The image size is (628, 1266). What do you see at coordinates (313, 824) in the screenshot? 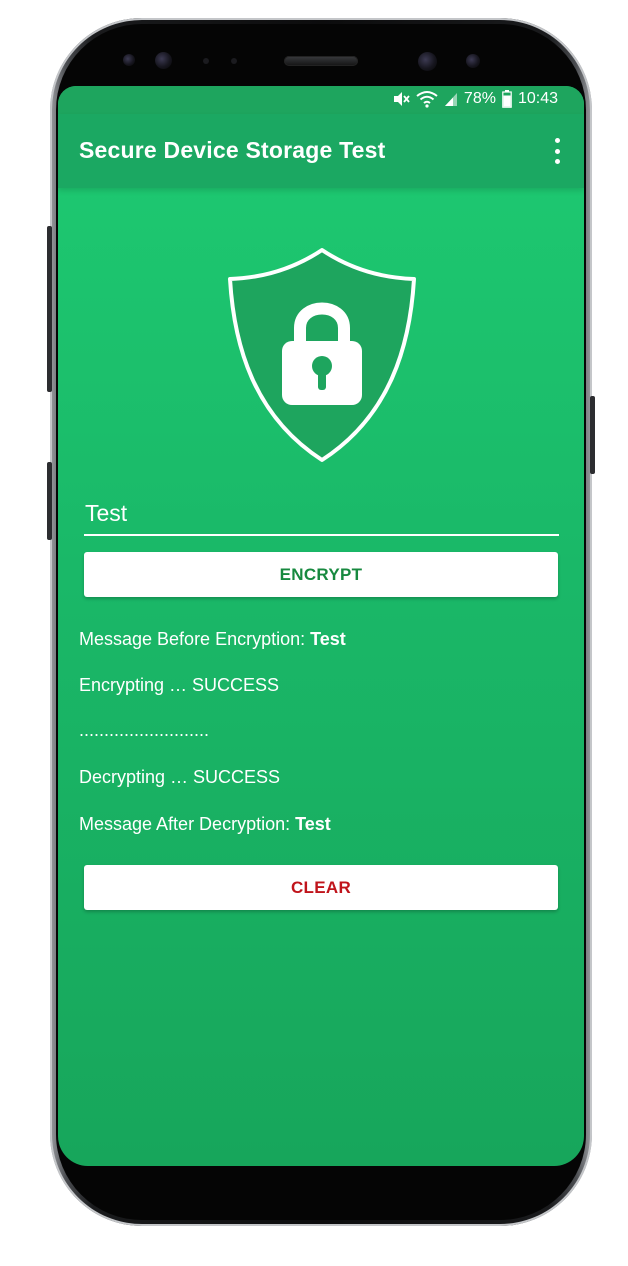
I see `log-after-value: Test` at bounding box center [313, 824].